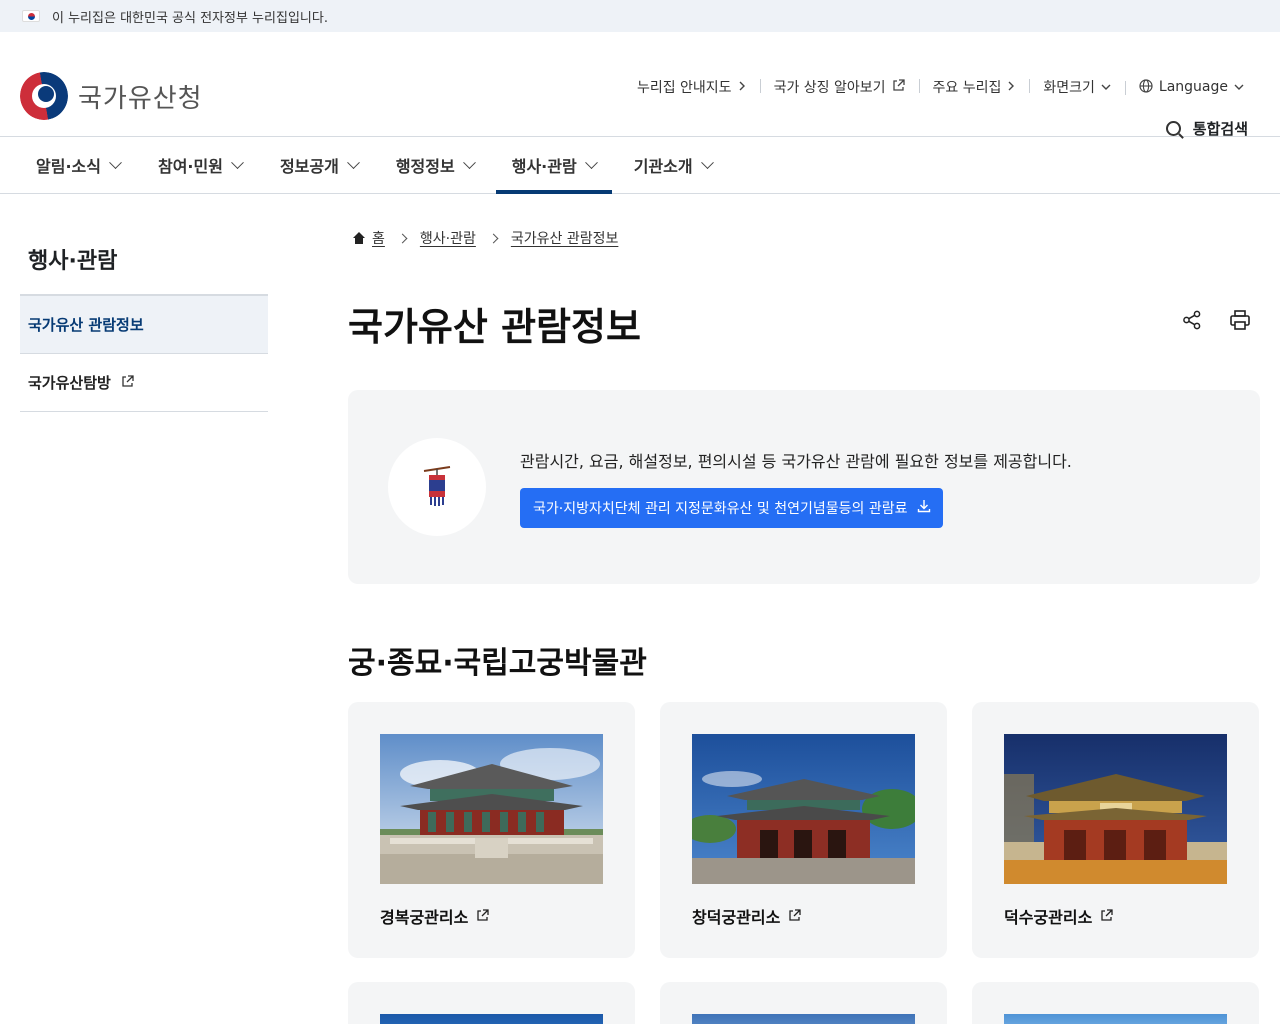 The height and width of the screenshot is (1024, 1280). What do you see at coordinates (663, 166) in the screenshot?
I see `gnb-label: 기관소개` at bounding box center [663, 166].